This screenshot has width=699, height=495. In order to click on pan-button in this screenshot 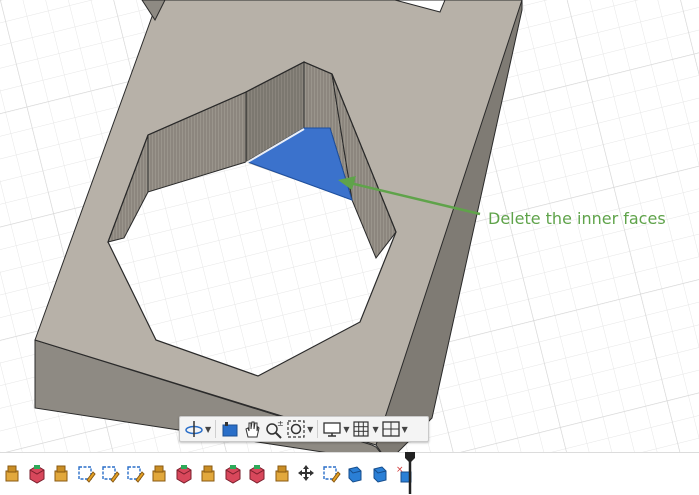, I will do `click(252, 429)`.